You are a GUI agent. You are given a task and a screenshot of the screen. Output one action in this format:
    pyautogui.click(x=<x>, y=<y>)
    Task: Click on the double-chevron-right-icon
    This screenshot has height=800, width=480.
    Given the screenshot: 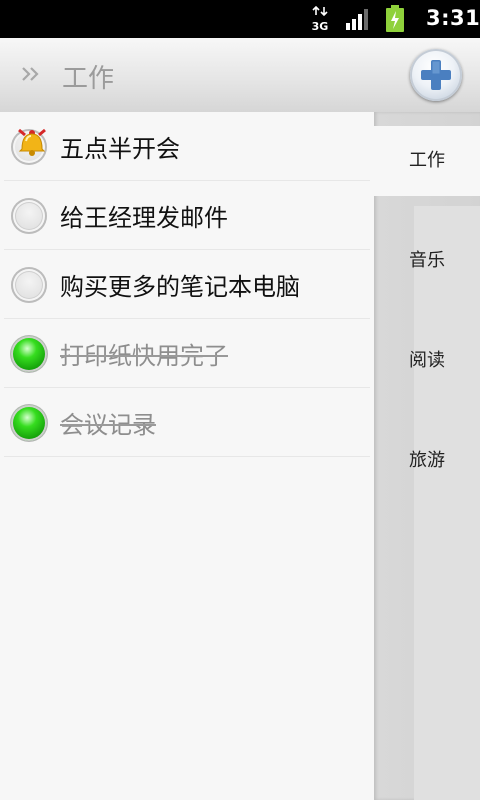 What is the action you would take?
    pyautogui.click(x=31, y=74)
    